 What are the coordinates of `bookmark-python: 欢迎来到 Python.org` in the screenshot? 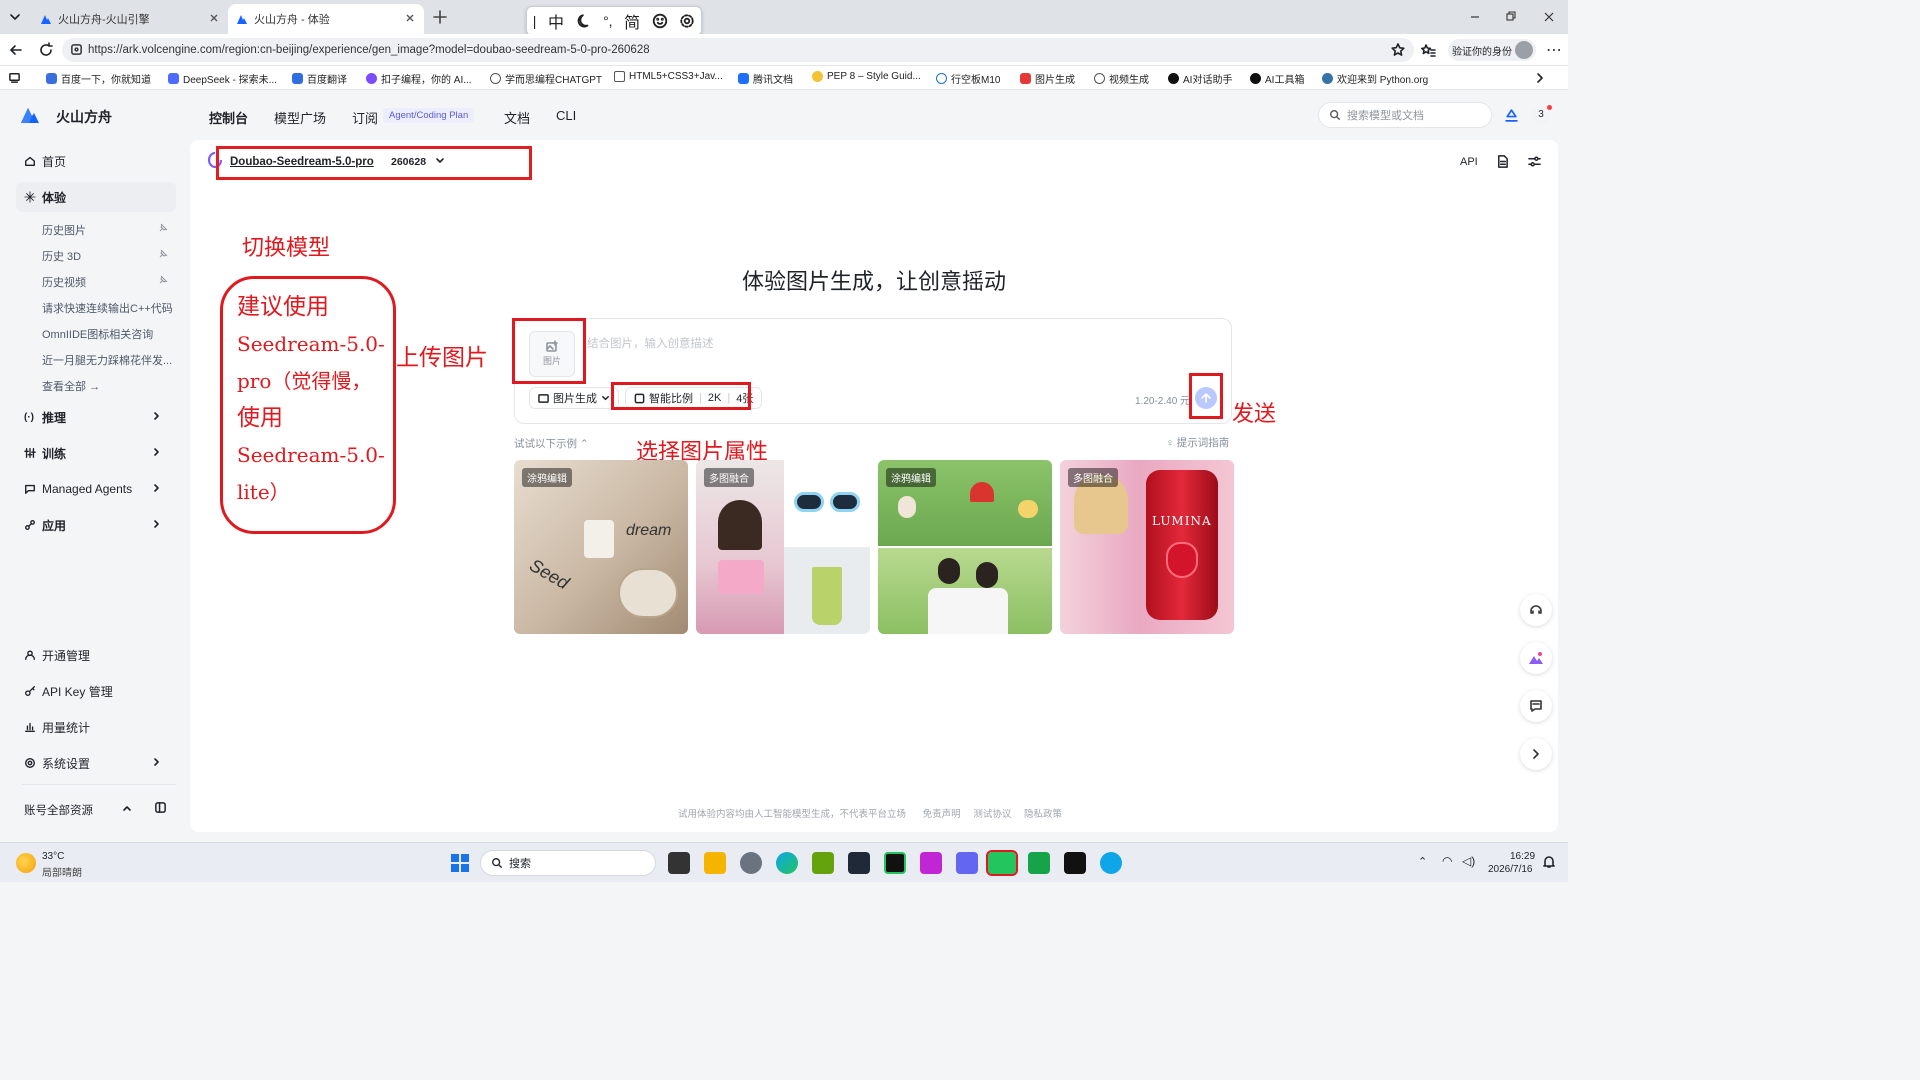 It's located at (1375, 78).